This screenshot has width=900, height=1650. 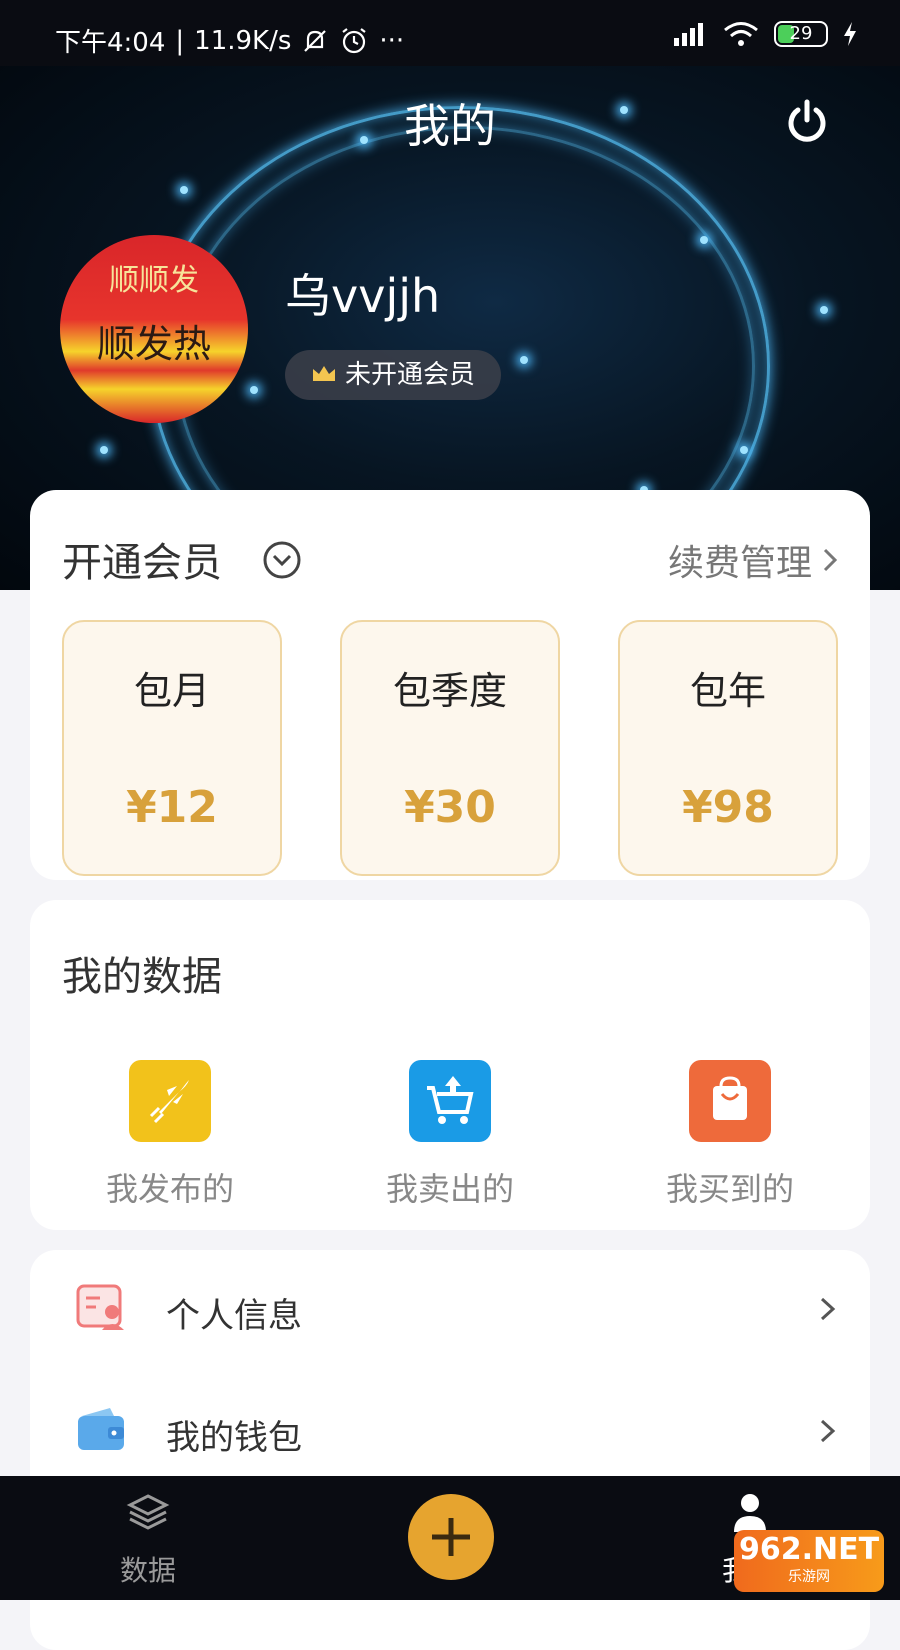 I want to click on vip-status-label: 未开通会员, so click(x=410, y=375).